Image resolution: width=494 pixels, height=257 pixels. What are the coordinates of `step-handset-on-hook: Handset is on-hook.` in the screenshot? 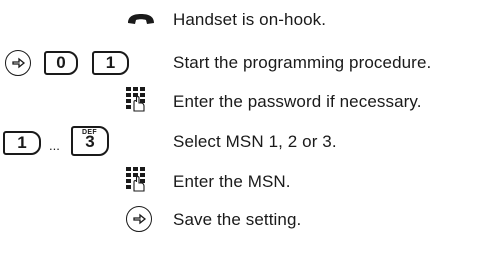 It's located at (247, 22).